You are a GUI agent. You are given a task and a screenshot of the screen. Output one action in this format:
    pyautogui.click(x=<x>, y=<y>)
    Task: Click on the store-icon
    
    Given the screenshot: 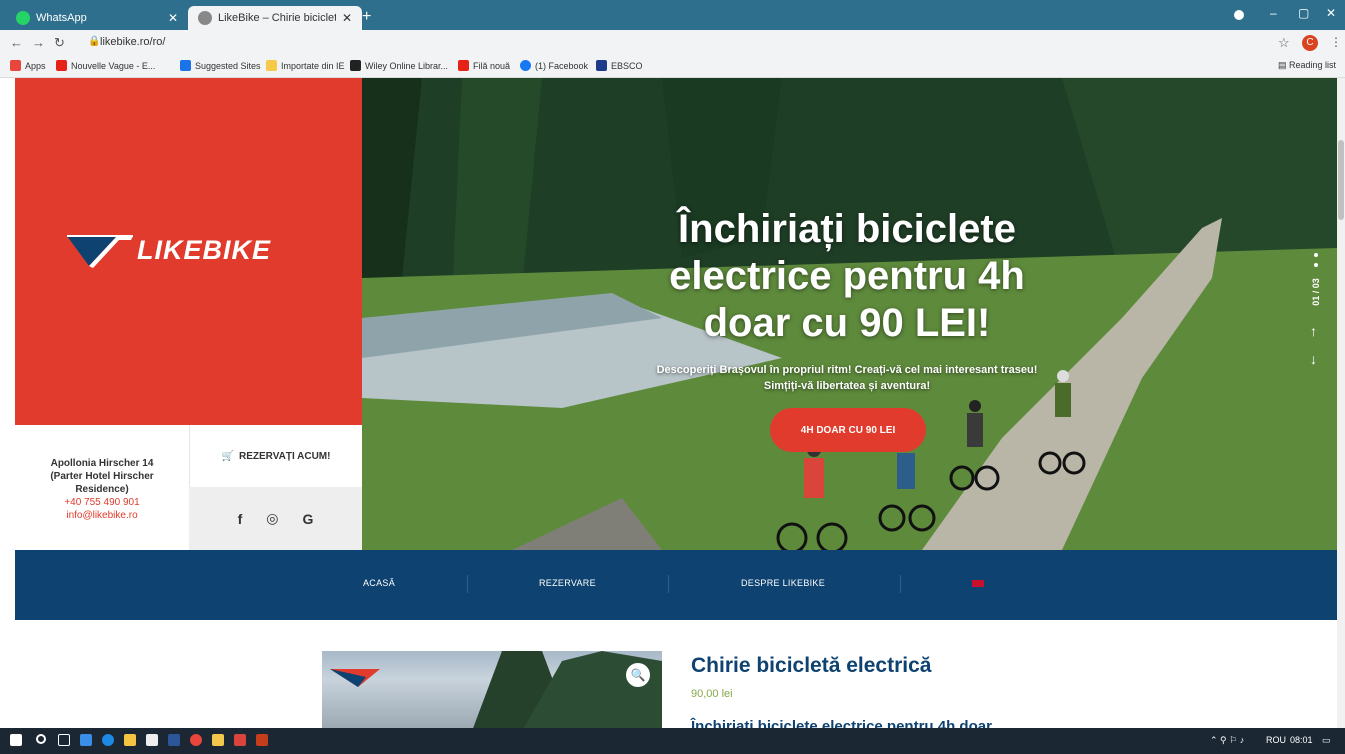 What is the action you would take?
    pyautogui.click(x=152, y=740)
    